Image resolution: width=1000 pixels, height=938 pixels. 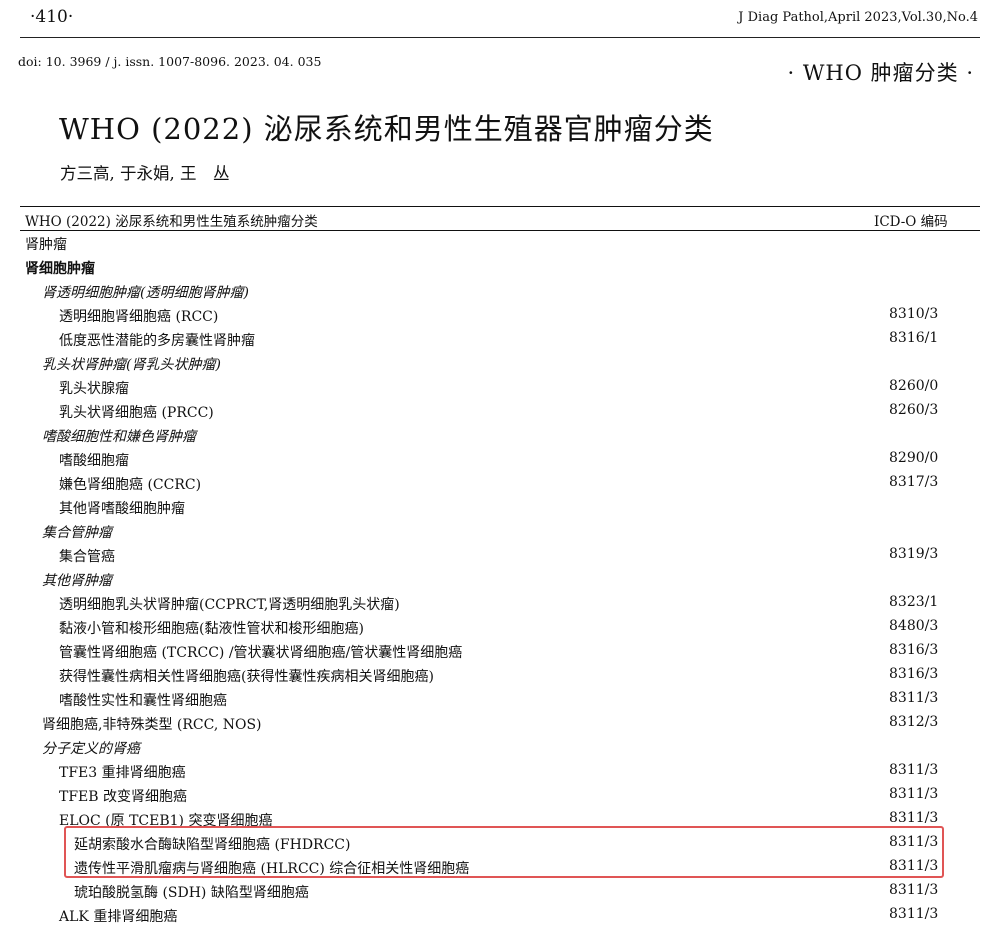 I want to click on table-header-icd-code: ICD-O 编码, so click(x=911, y=222).